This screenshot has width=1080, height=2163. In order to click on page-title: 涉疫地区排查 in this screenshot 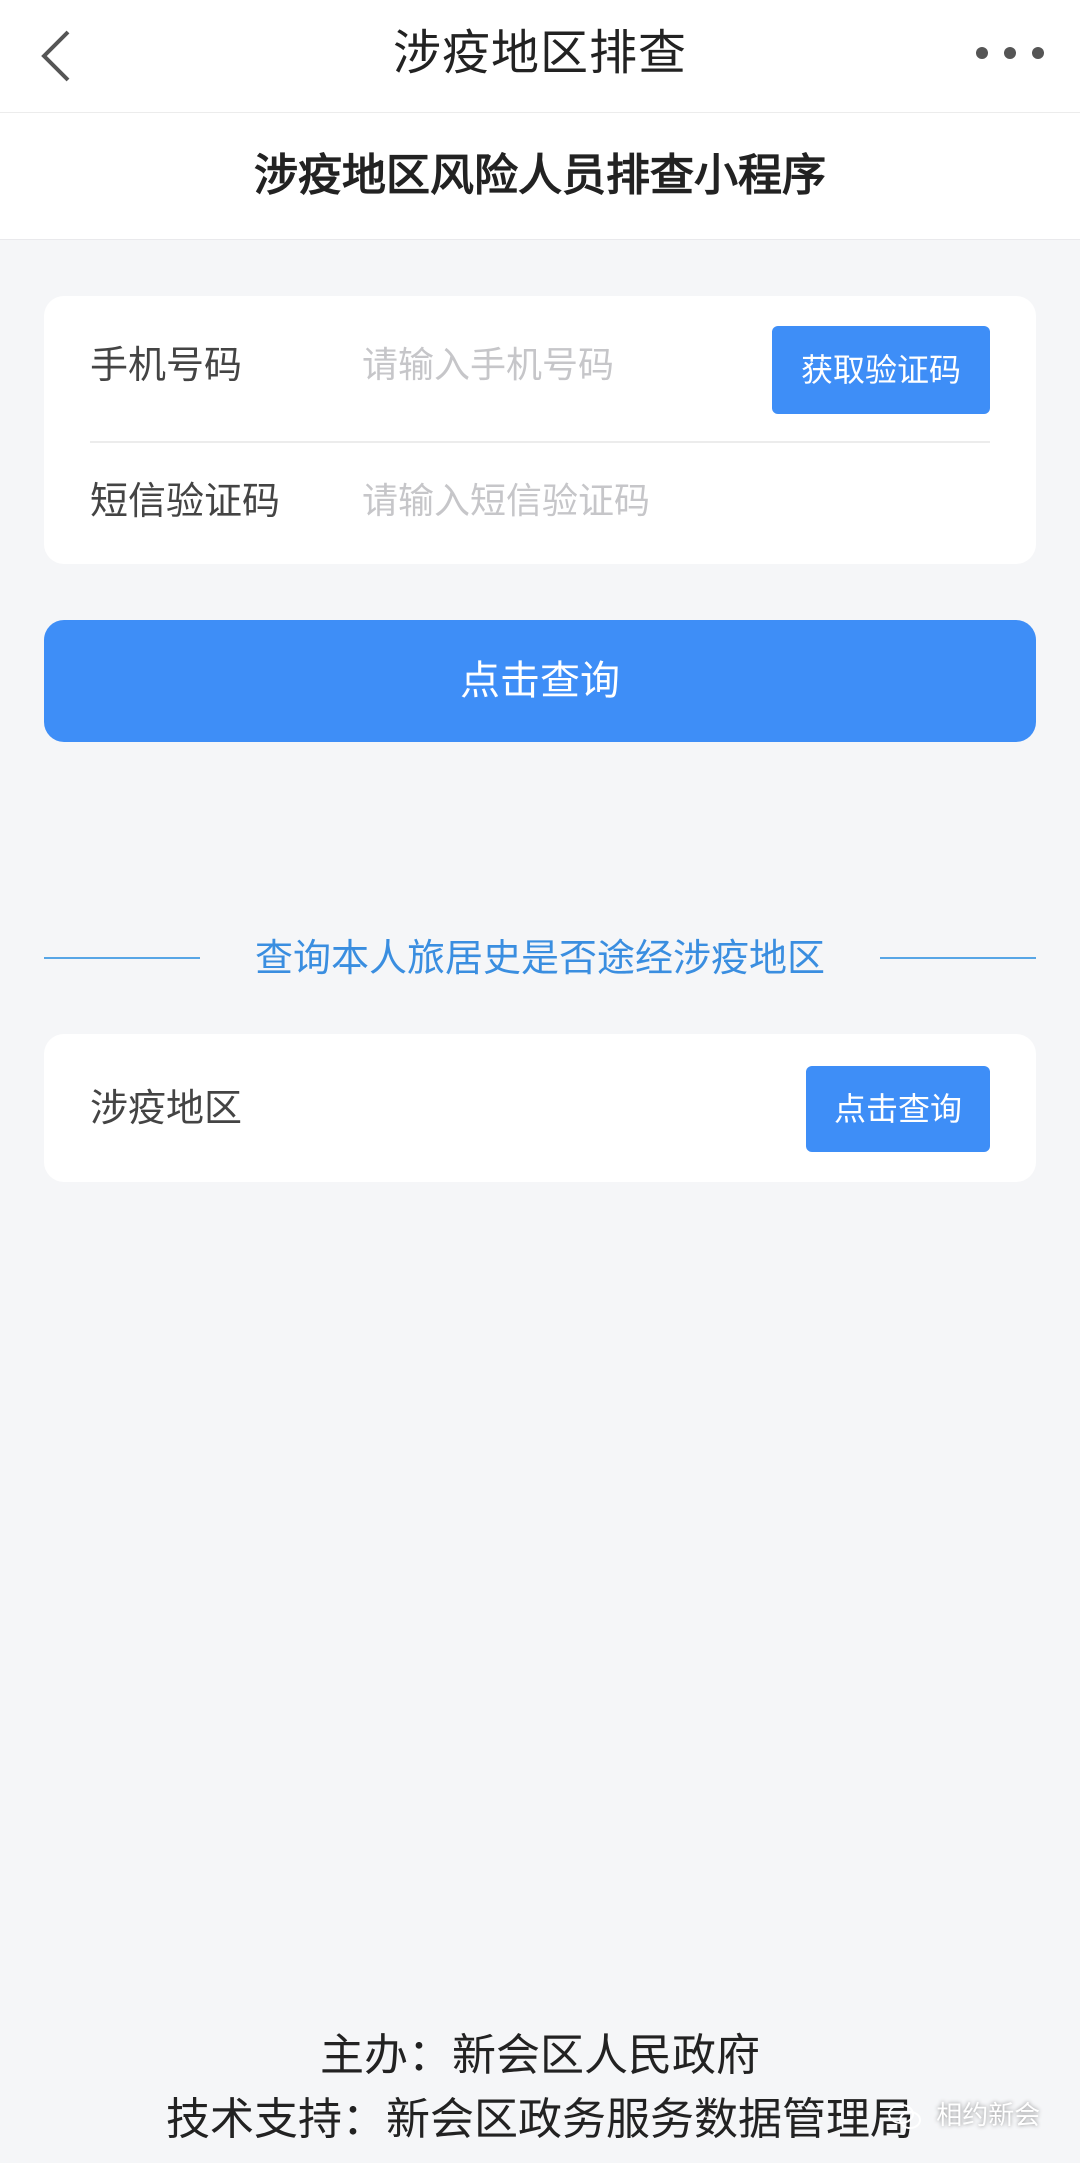, I will do `click(539, 53)`.